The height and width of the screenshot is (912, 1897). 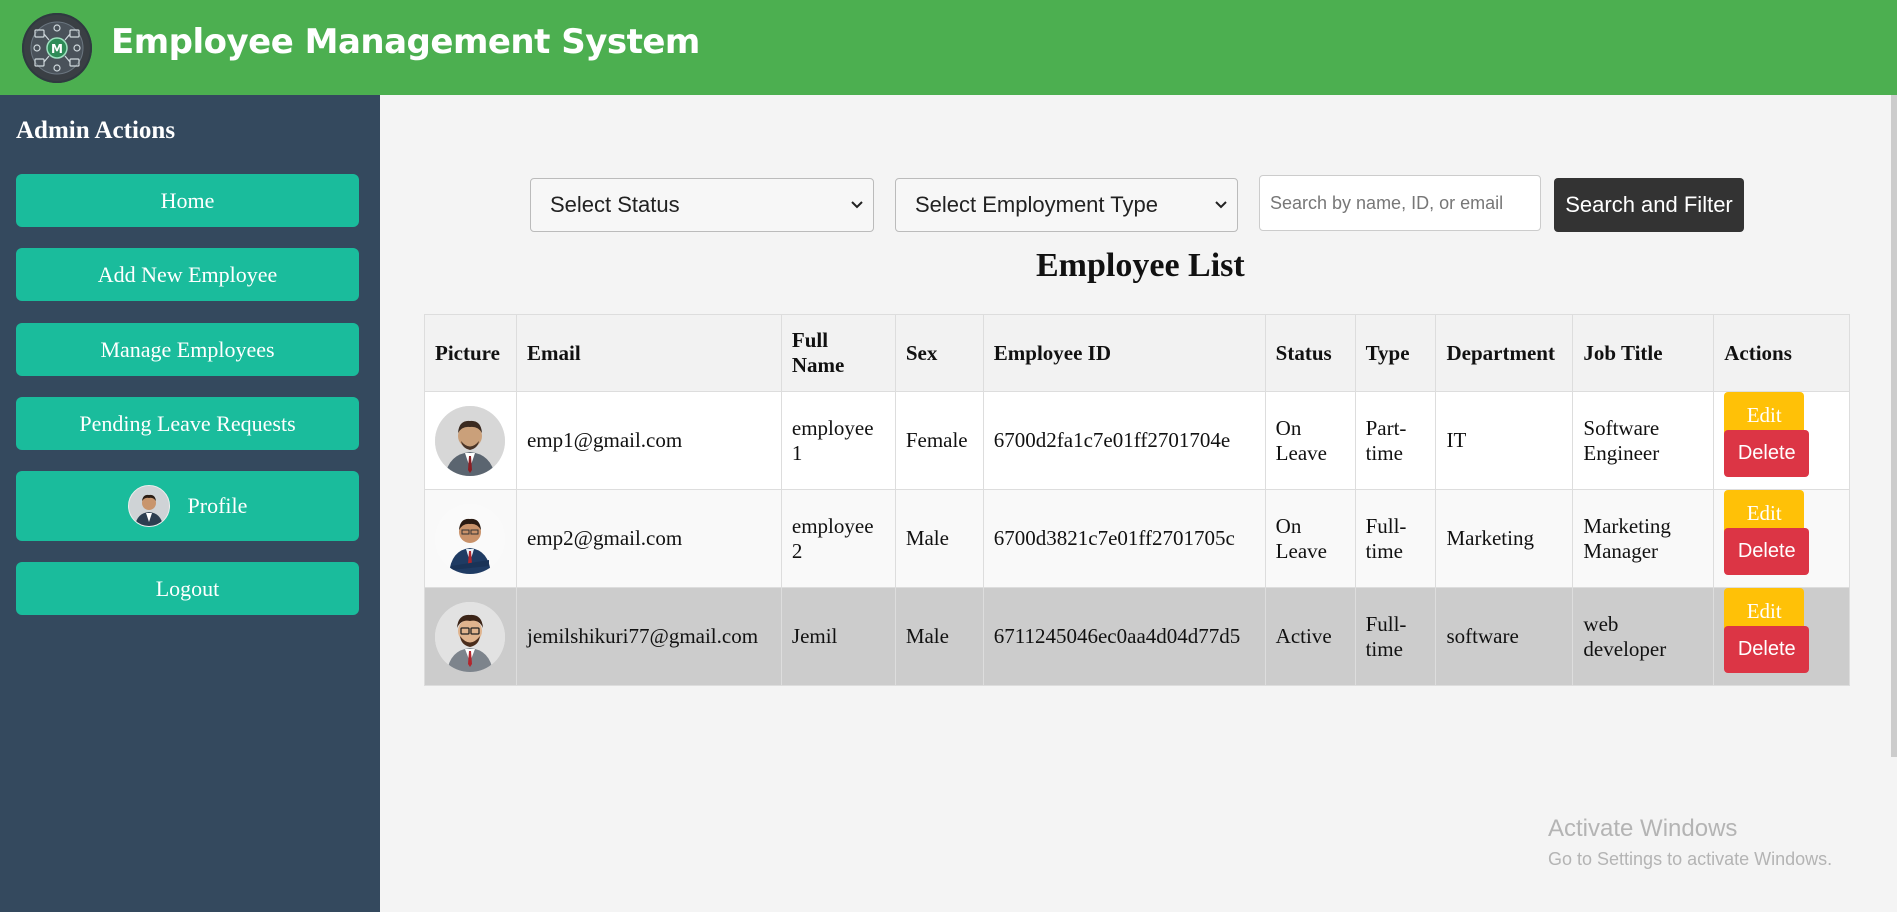 What do you see at coordinates (939, 353) in the screenshot?
I see `column-header-sex: Sex` at bounding box center [939, 353].